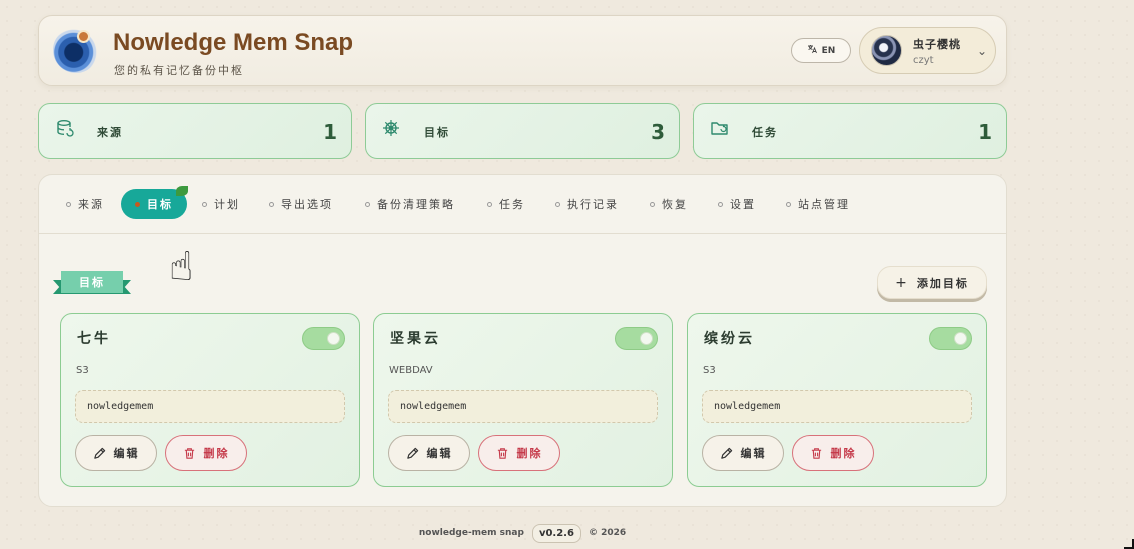 The width and height of the screenshot is (1134, 549). What do you see at coordinates (729, 339) in the screenshot?
I see `target-name: 缤纷云` at bounding box center [729, 339].